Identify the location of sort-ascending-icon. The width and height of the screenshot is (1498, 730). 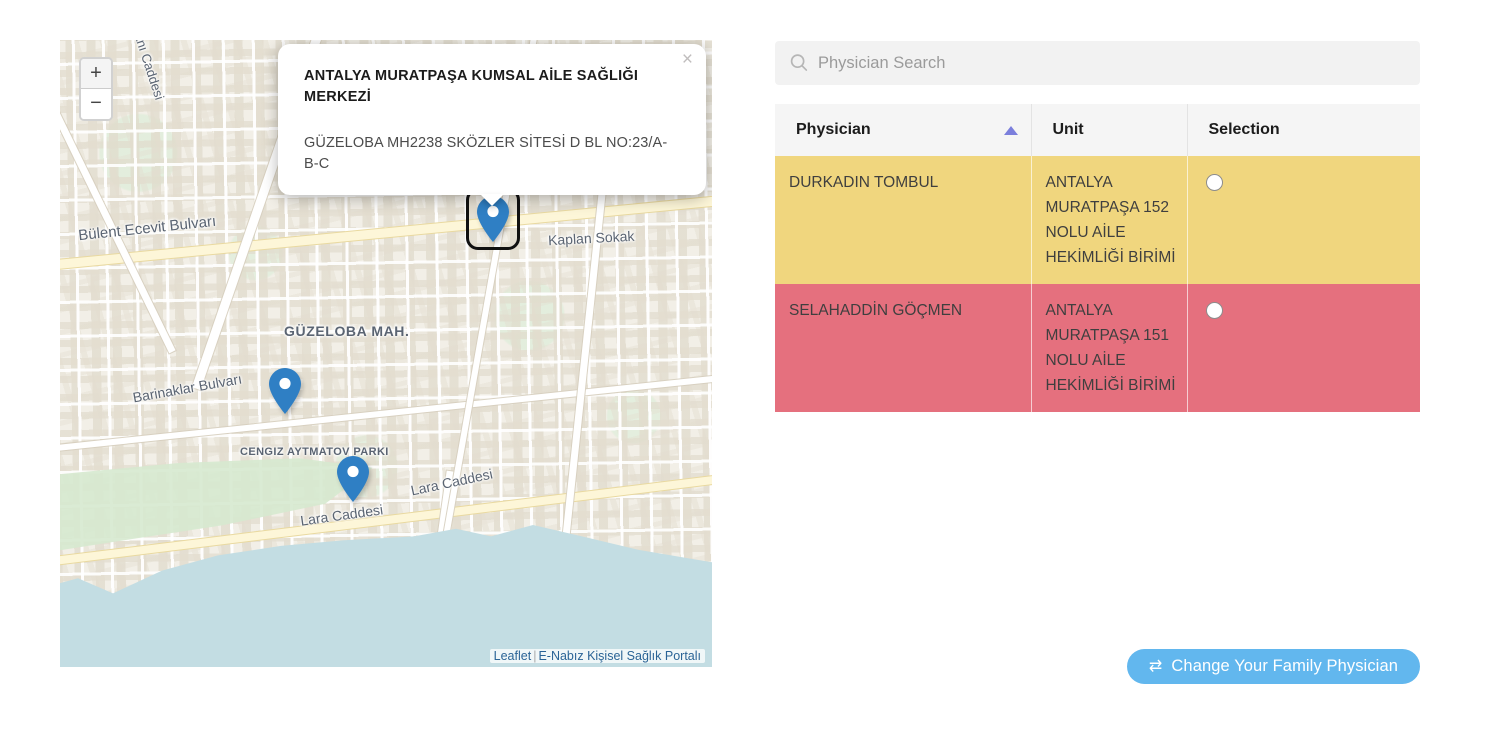
(1010, 130).